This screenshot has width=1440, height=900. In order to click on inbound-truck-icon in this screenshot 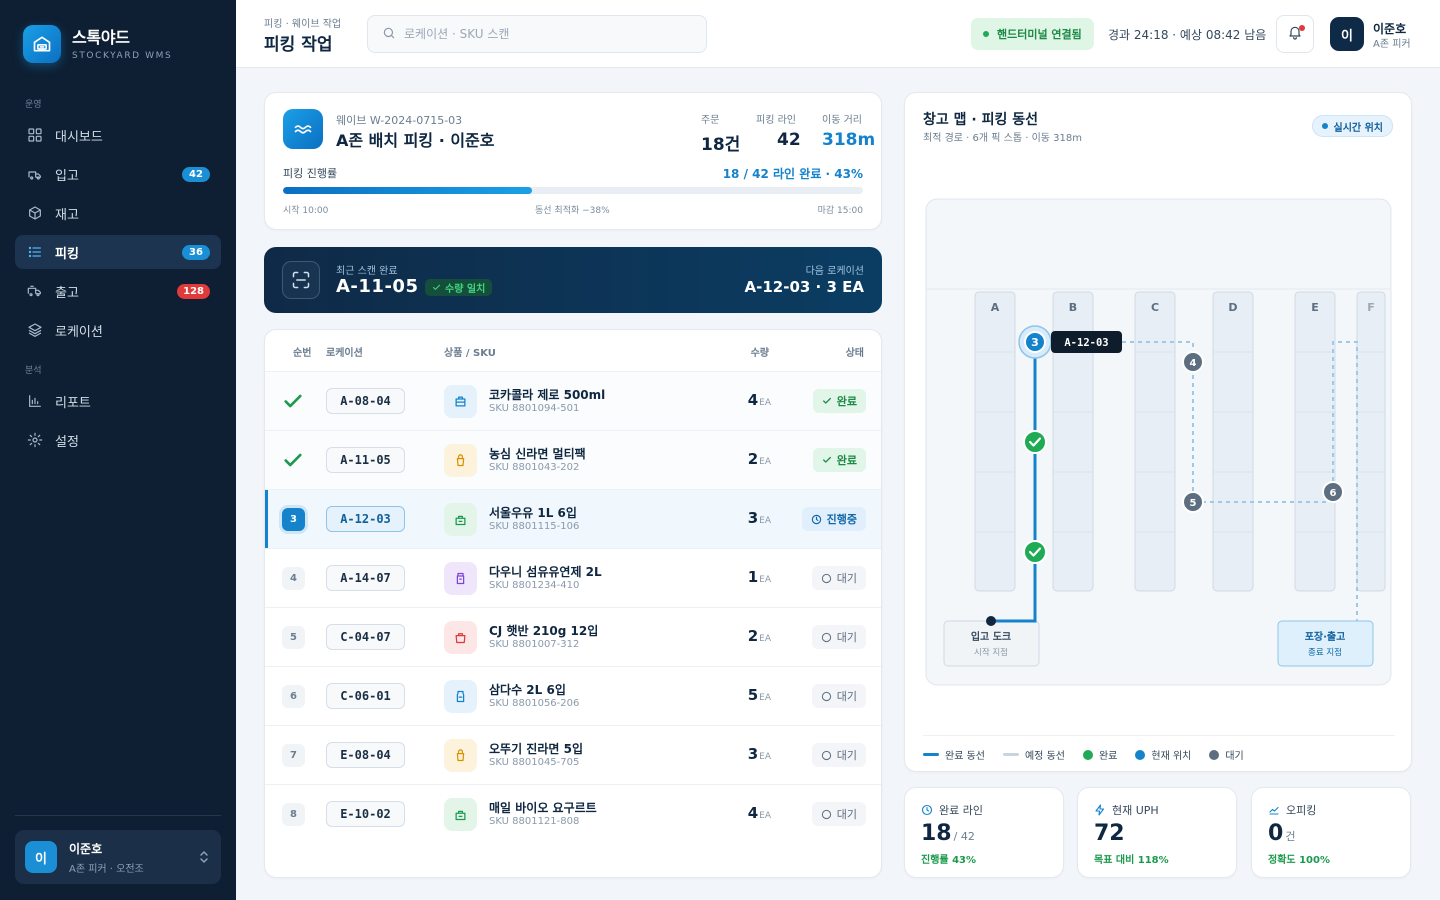, I will do `click(35, 174)`.